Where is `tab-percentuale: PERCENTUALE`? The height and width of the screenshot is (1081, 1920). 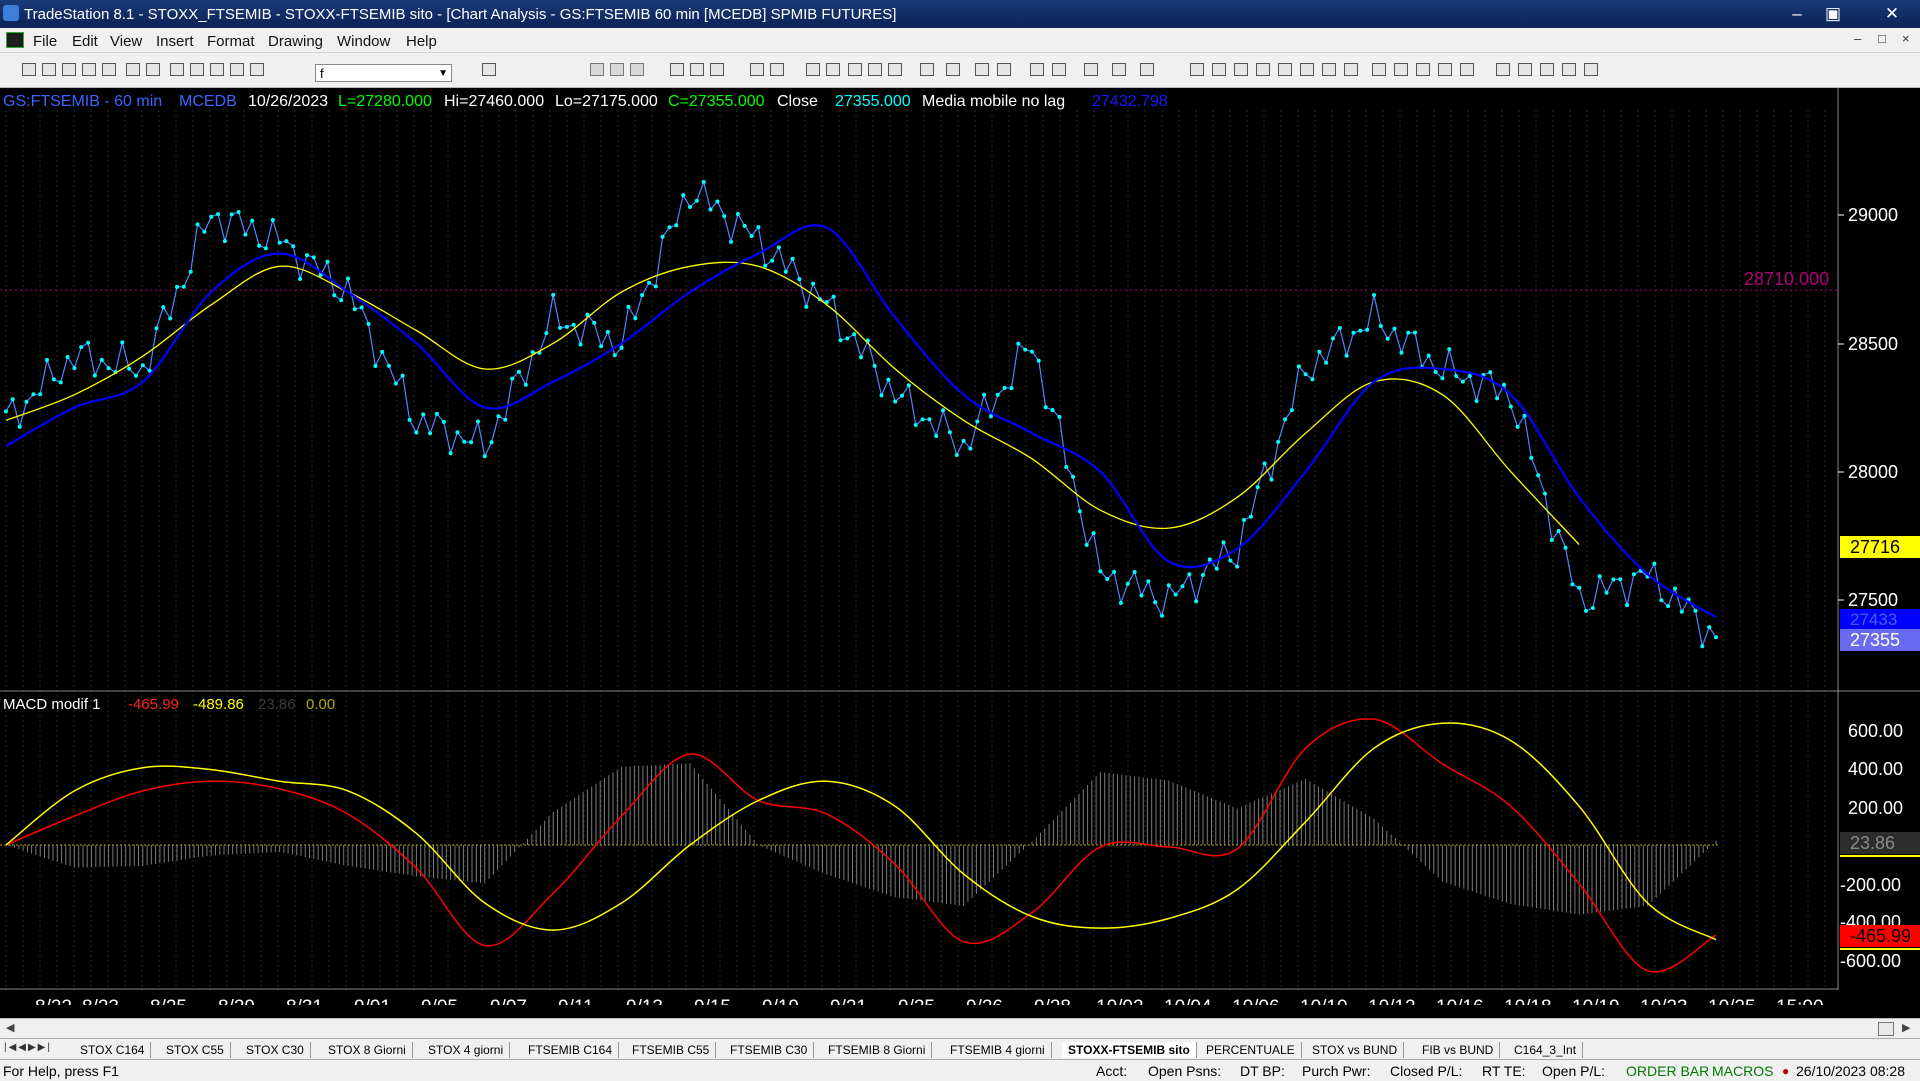 tab-percentuale: PERCENTUALE is located at coordinates (1251, 1050).